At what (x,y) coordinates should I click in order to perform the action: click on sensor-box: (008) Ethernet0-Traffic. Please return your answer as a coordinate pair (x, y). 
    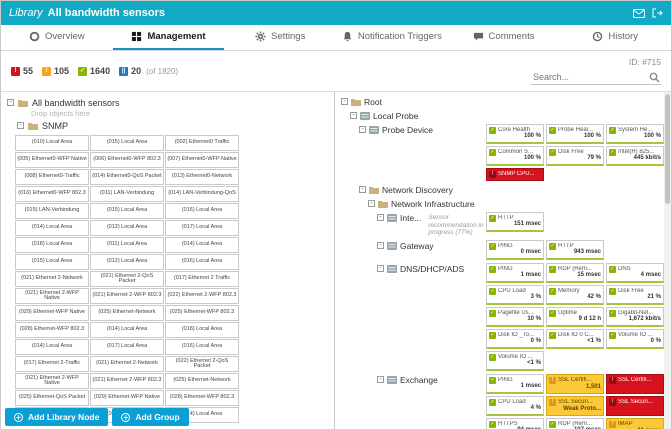
    Looking at the image, I should click on (52, 177).